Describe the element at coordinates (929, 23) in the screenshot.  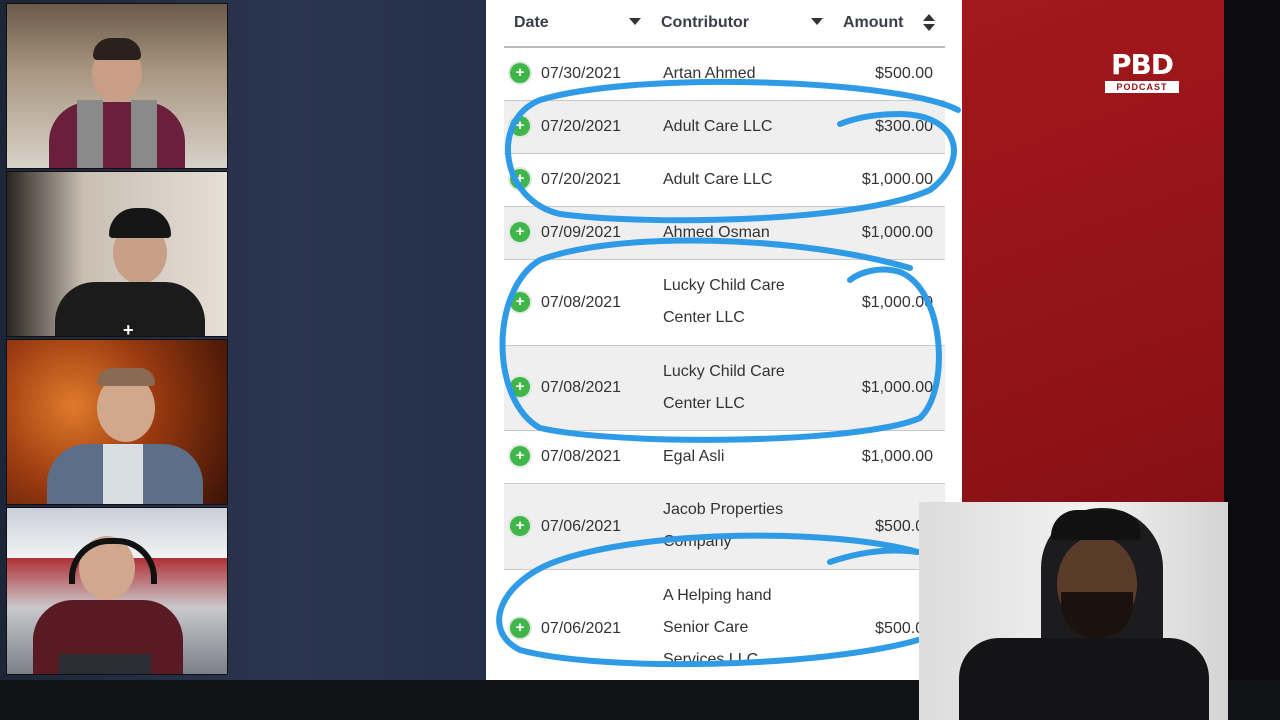
I see `sort-updown-icon` at that location.